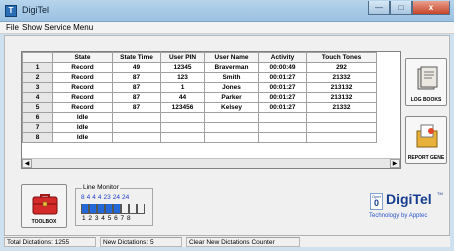 The width and height of the screenshot is (454, 251). I want to click on cell-user-pin: 44, so click(182, 97).